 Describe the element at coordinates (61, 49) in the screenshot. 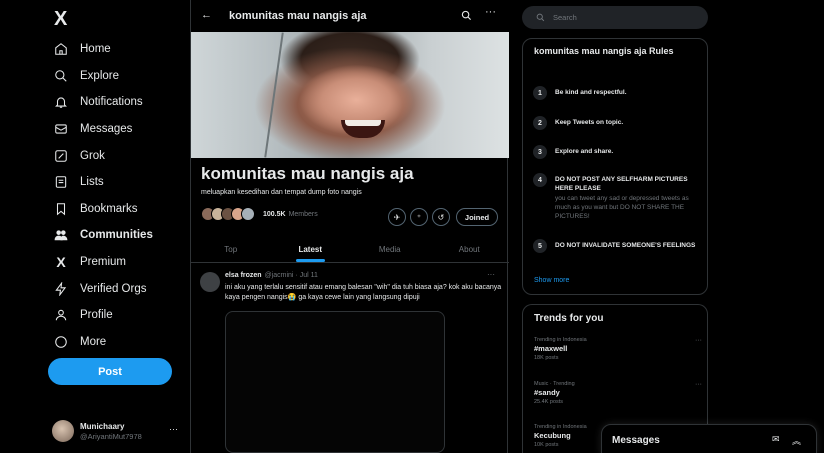

I see `home-icon` at that location.